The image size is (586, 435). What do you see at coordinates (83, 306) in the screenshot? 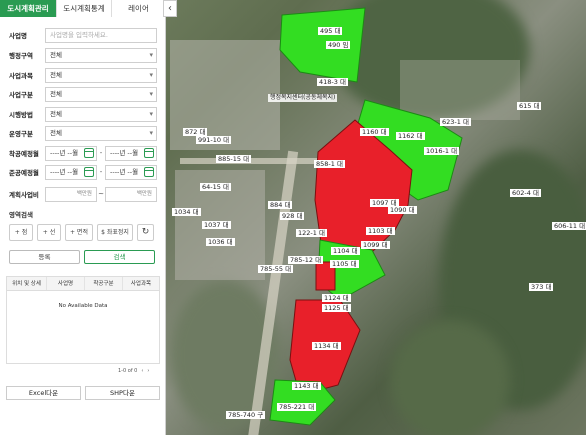
I see `empty-message: No Available Data` at bounding box center [83, 306].